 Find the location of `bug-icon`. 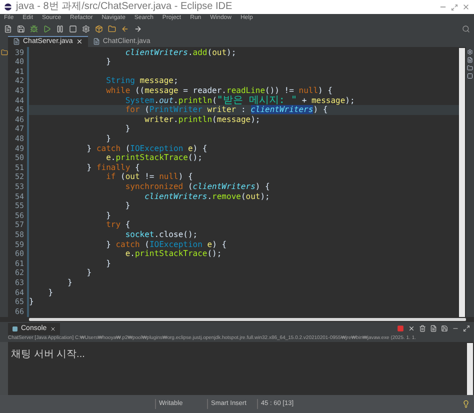

bug-icon is located at coordinates (34, 28).